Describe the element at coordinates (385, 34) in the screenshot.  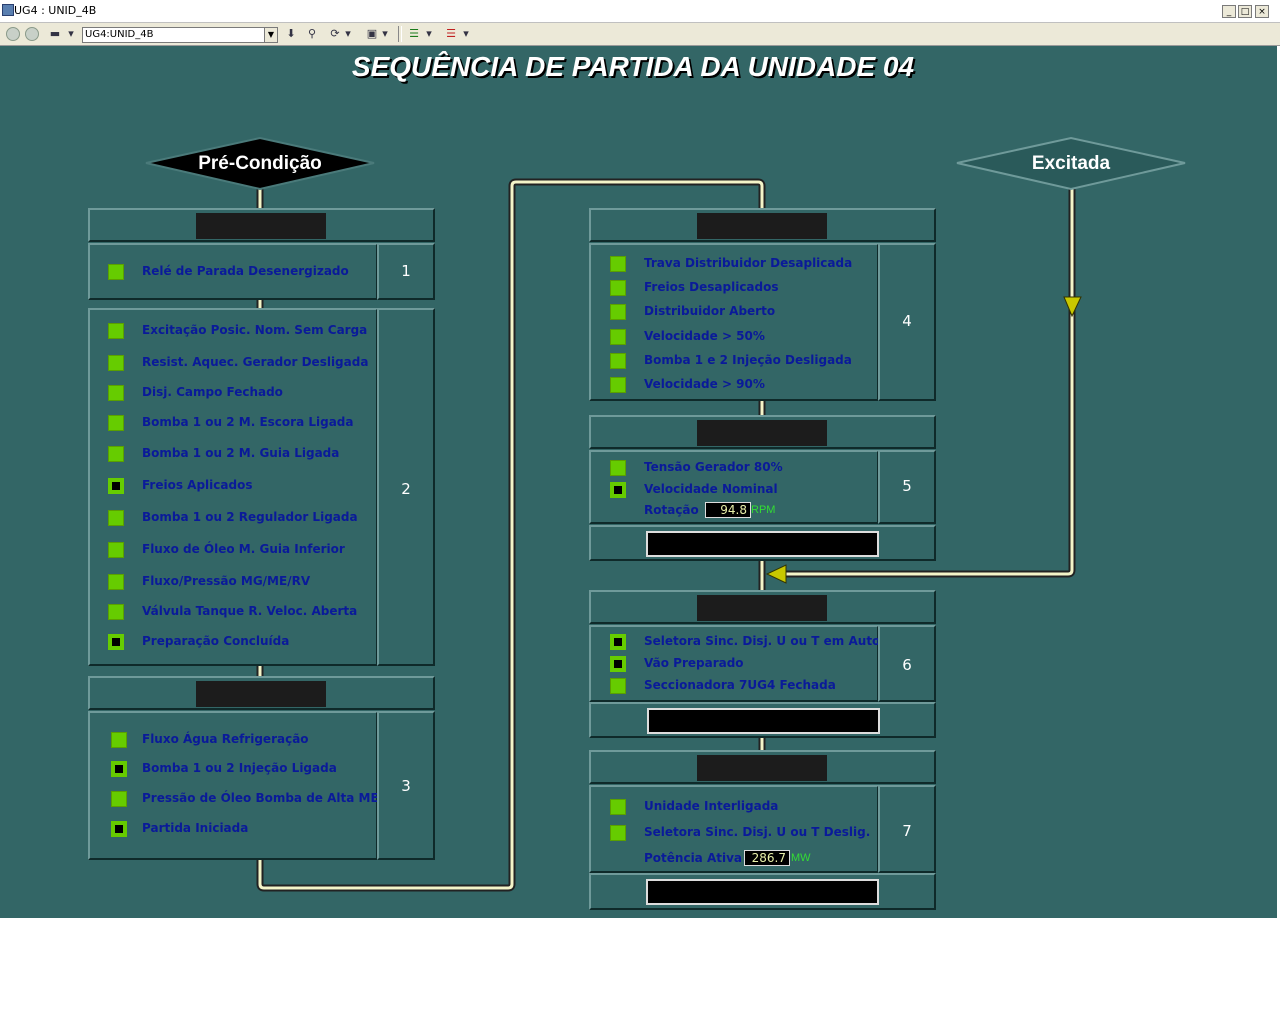
I see `window-dropdown-icon: ▾` at that location.